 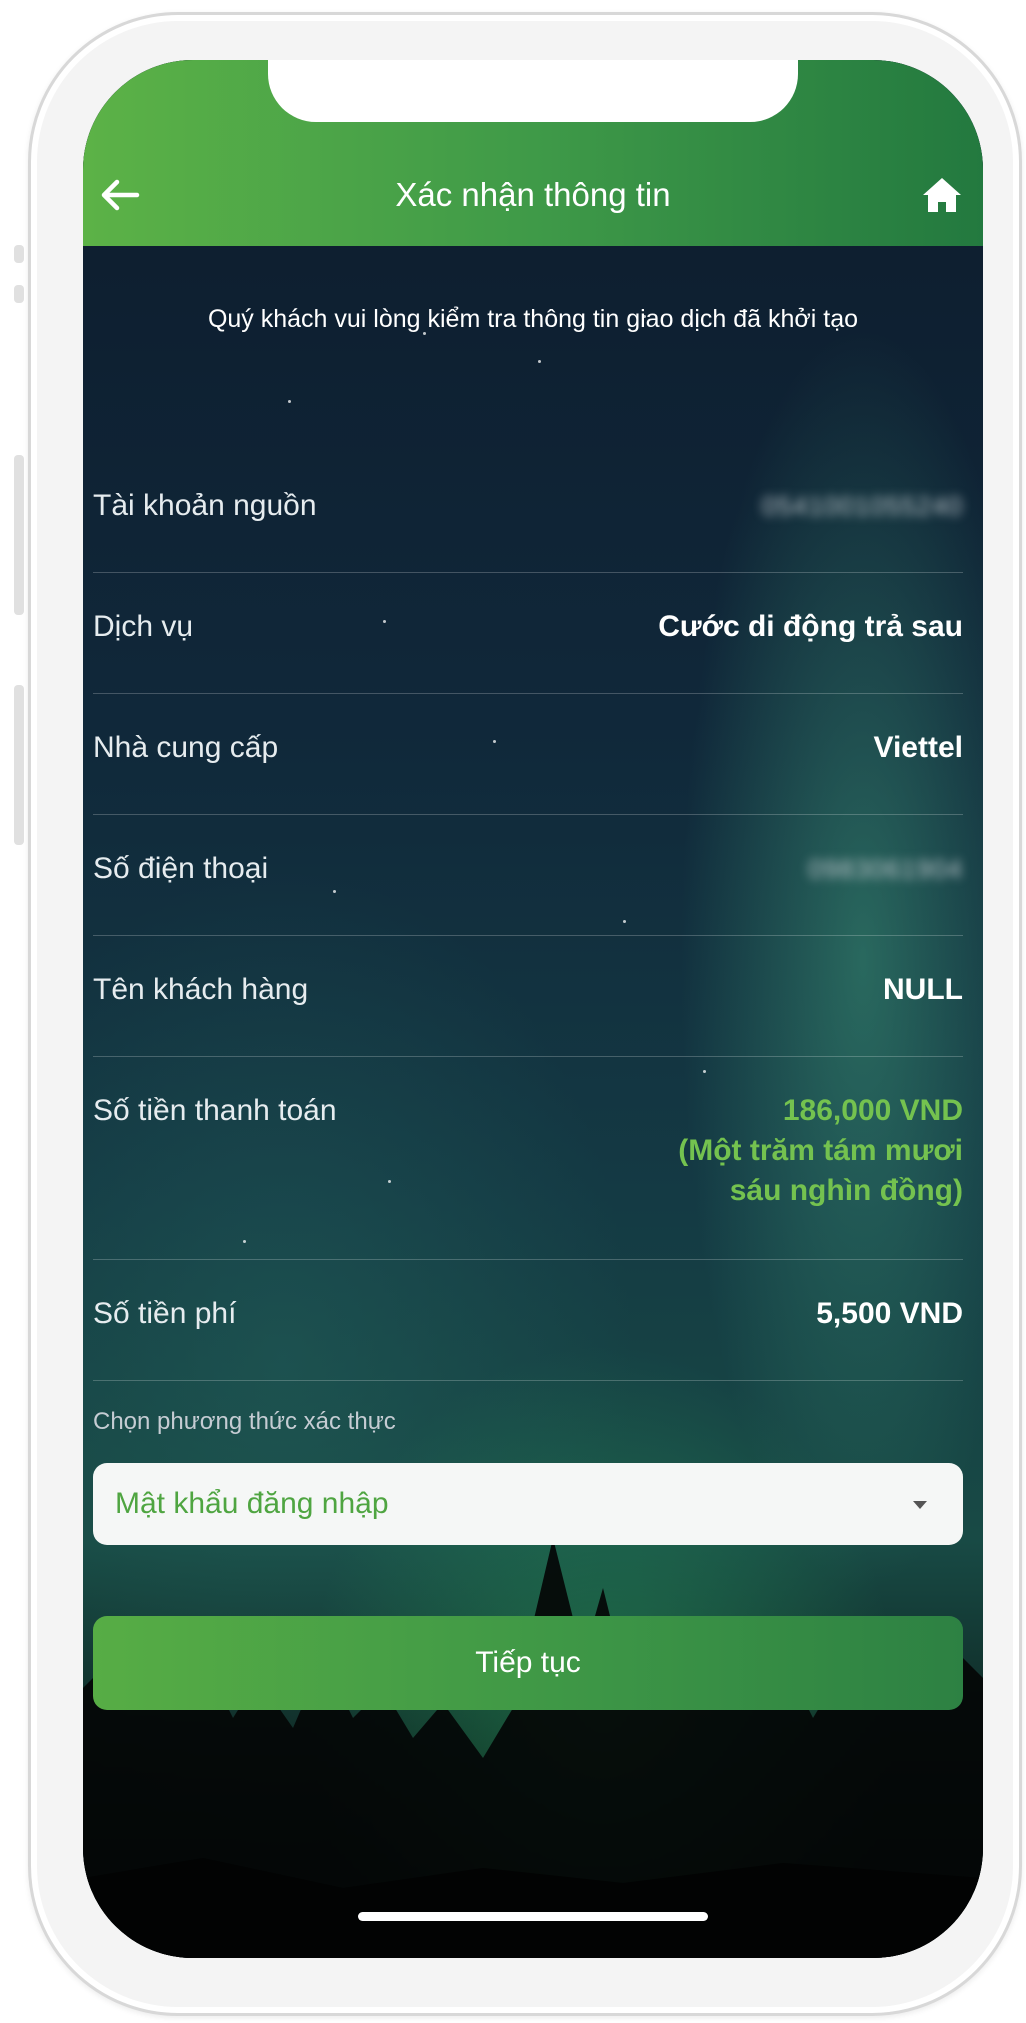 I want to click on provider-value: Viettel, so click(x=918, y=747).